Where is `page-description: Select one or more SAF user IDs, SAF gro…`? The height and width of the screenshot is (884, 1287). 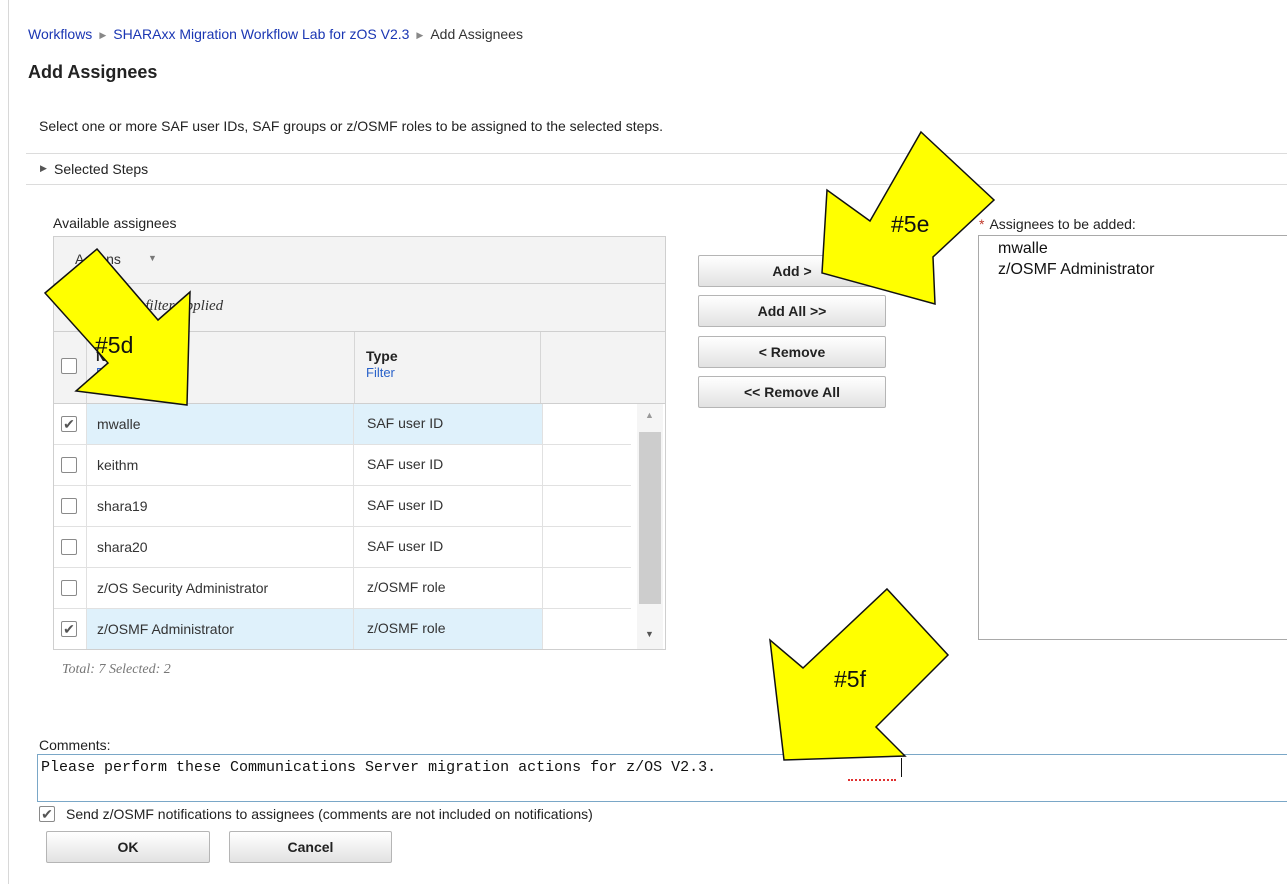
page-description: Select one or more SAF user IDs, SAF gro… is located at coordinates (351, 126).